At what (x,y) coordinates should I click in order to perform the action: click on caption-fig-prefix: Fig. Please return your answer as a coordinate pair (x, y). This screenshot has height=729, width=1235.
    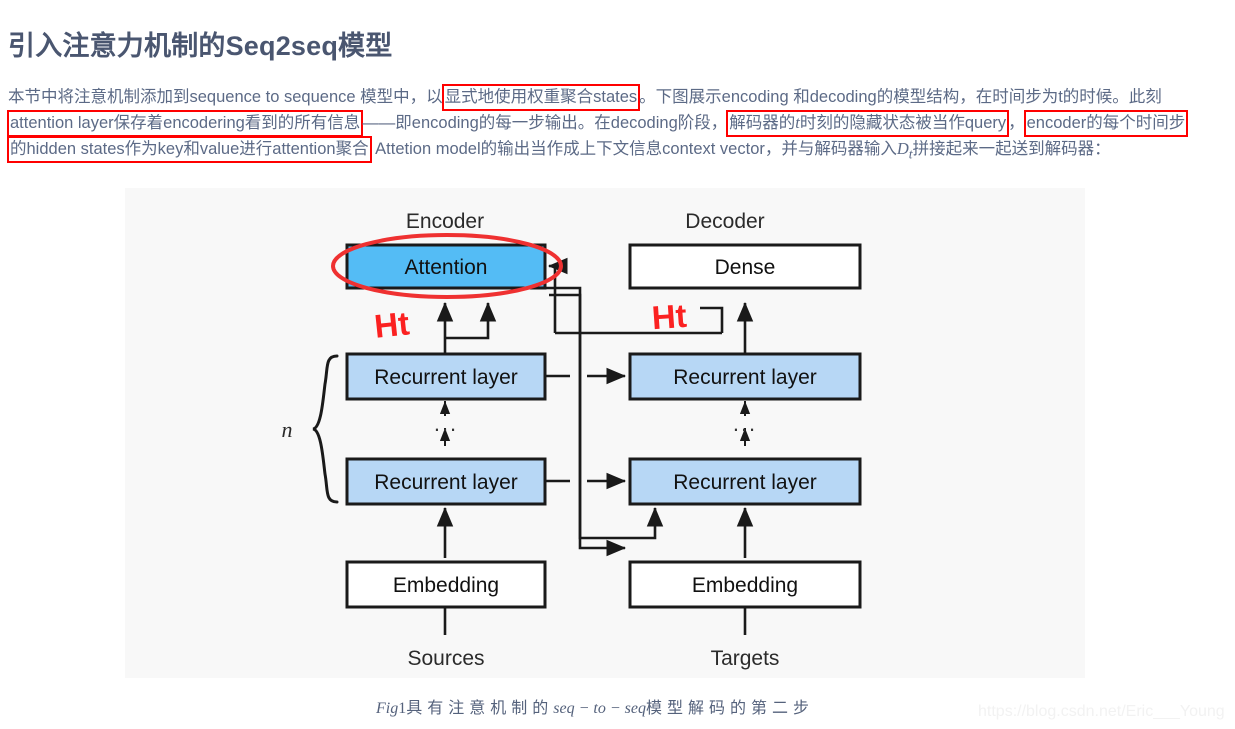
    Looking at the image, I should click on (387, 708).